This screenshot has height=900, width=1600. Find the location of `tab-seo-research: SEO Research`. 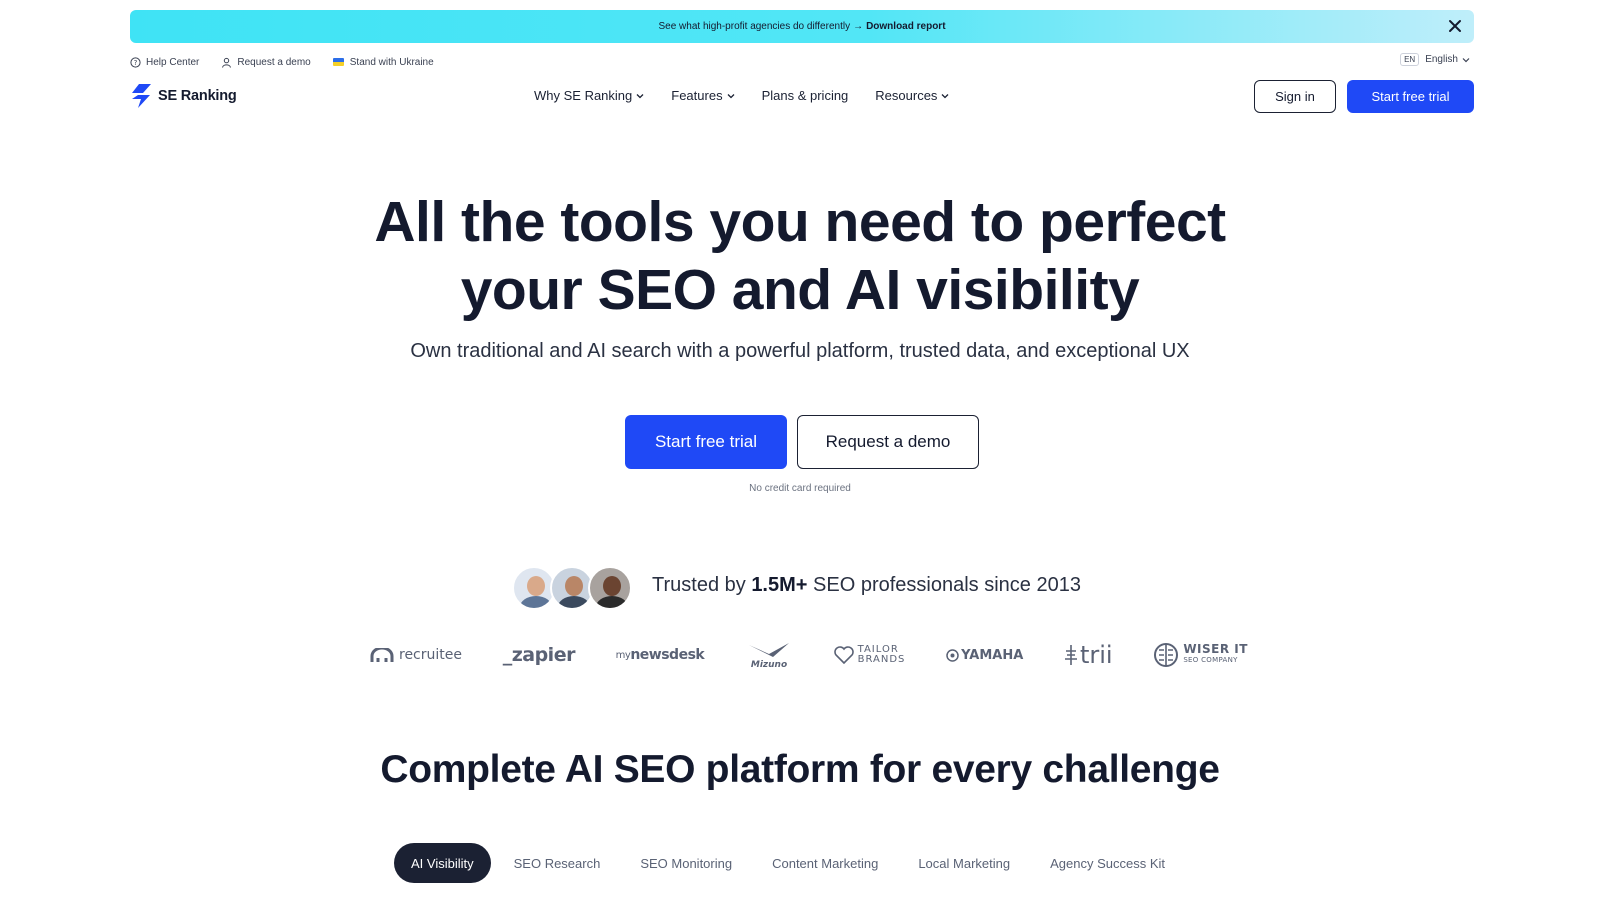

tab-seo-research: SEO Research is located at coordinates (557, 863).